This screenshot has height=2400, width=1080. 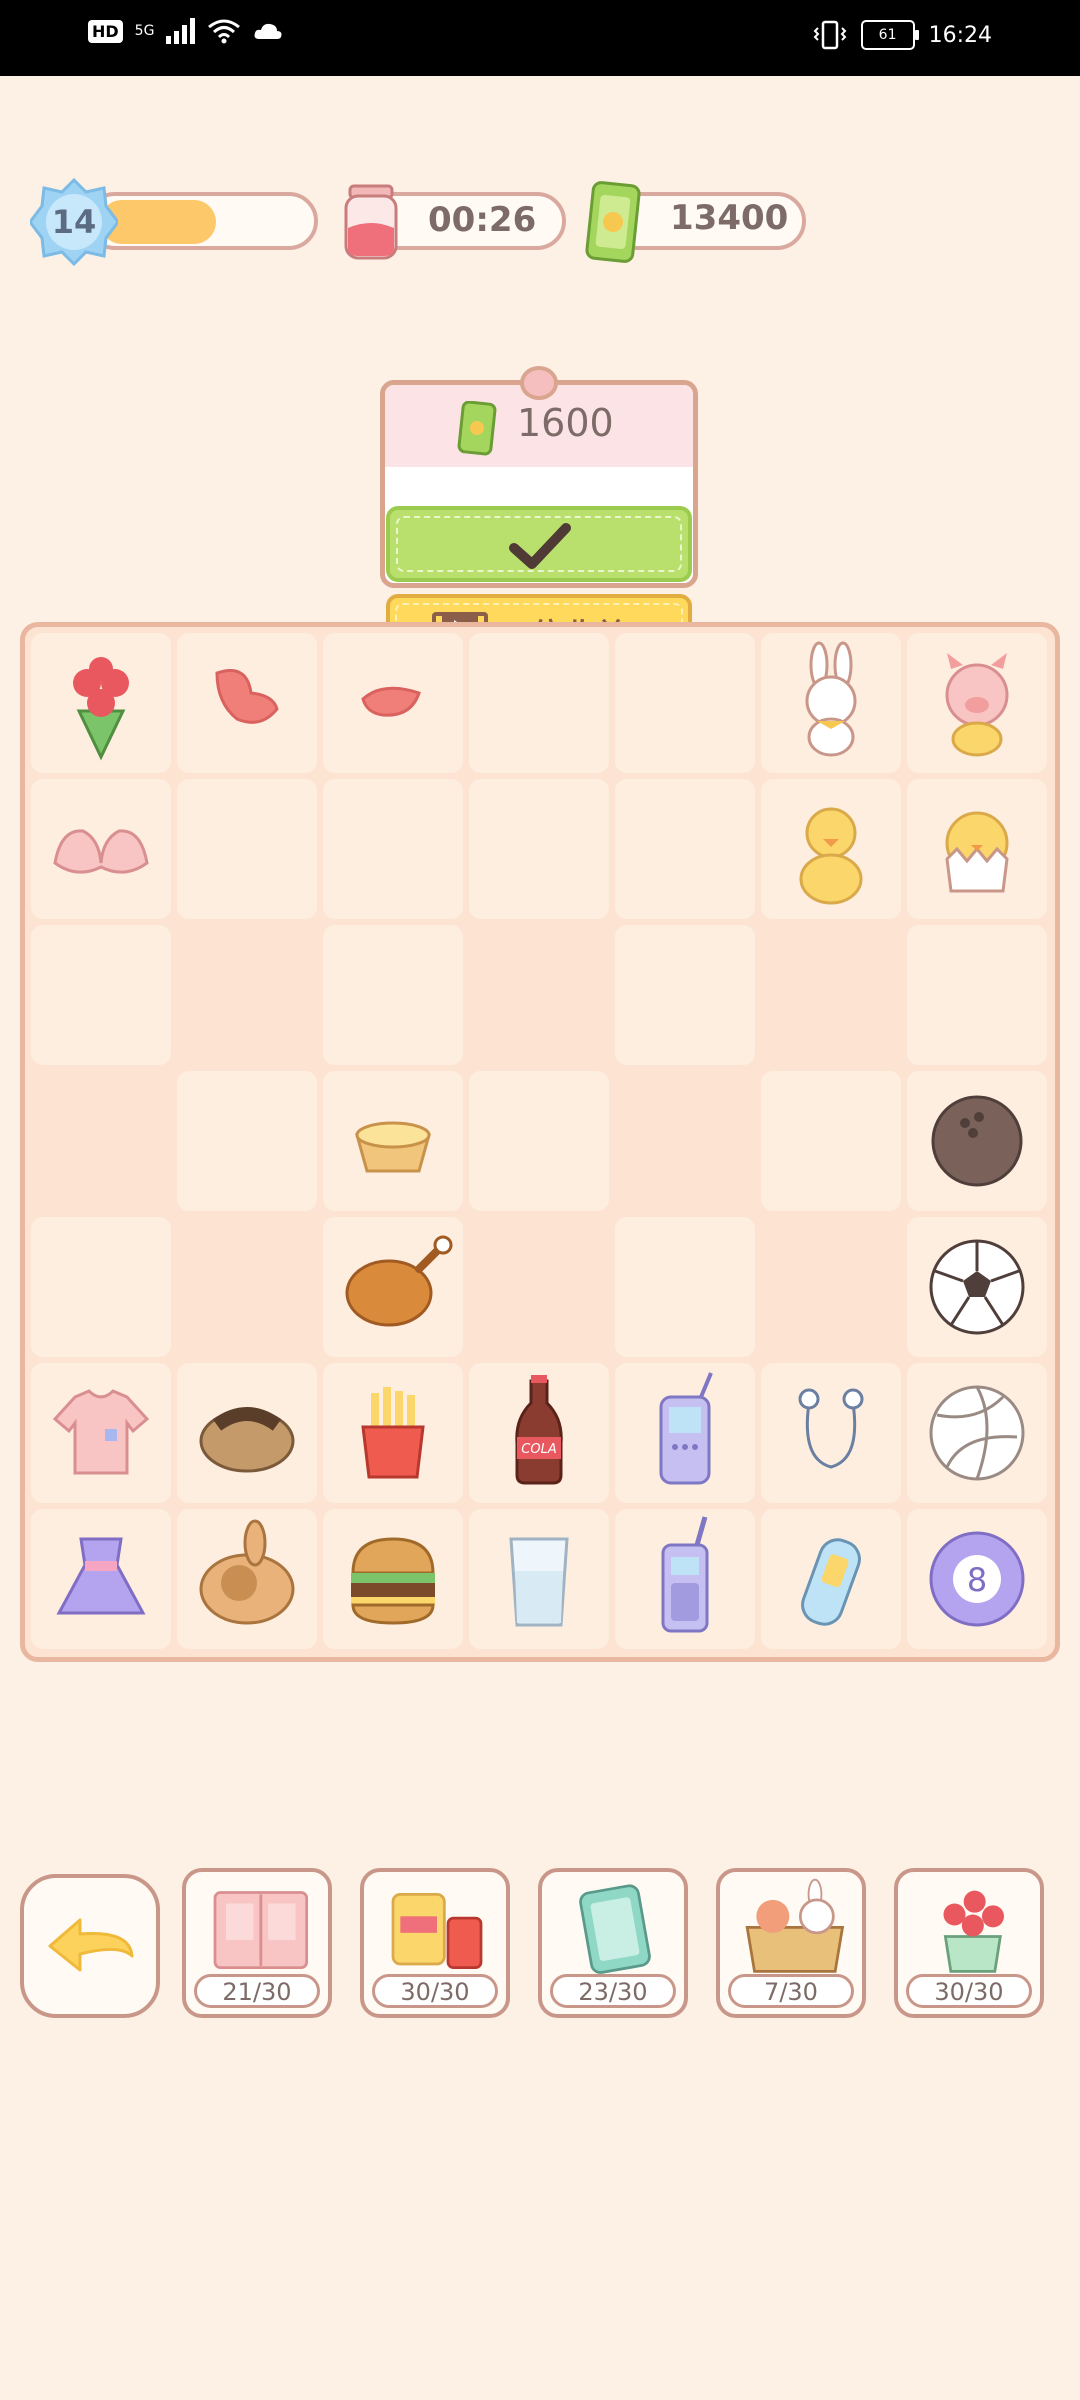 I want to click on svg-text: 8, so click(x=977, y=1580).